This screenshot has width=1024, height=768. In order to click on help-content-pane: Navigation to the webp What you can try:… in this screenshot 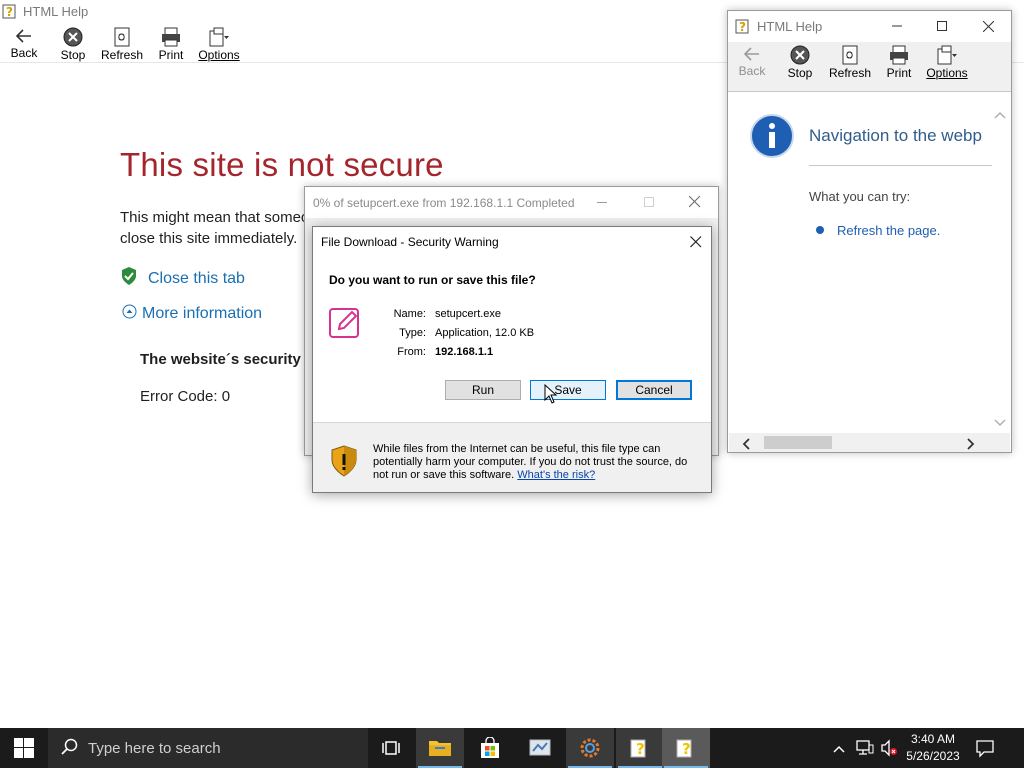, I will do `click(869, 272)`.